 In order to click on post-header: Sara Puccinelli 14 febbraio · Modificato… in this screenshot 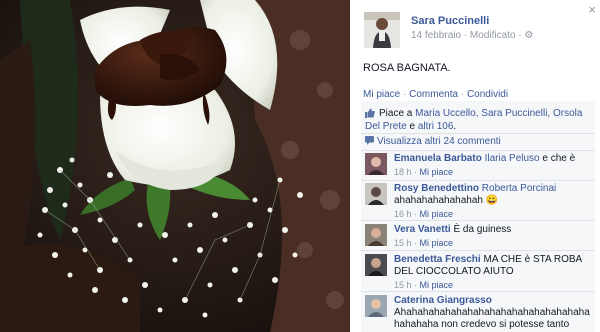, I will do `click(479, 32)`.